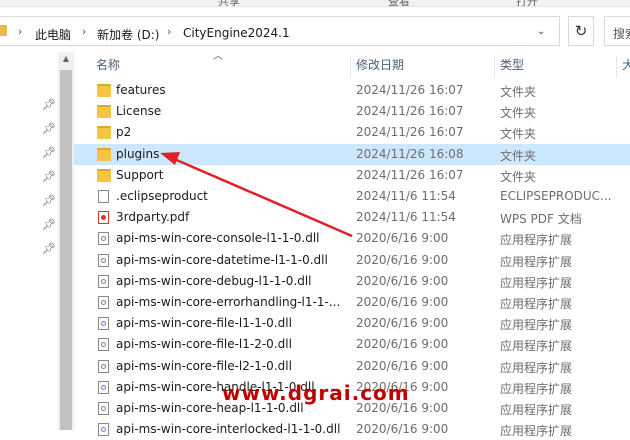 Image resolution: width=630 pixels, height=440 pixels. I want to click on watermark-text: www.dgrai.com, so click(316, 393).